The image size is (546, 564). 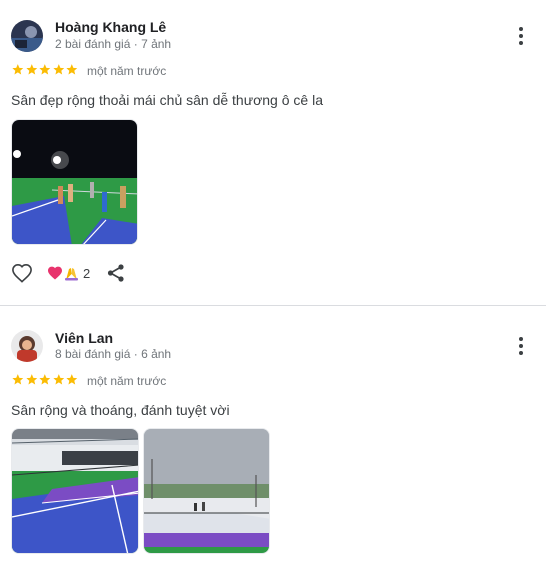 I want to click on reviewer-name: Viên Lan, so click(x=84, y=338).